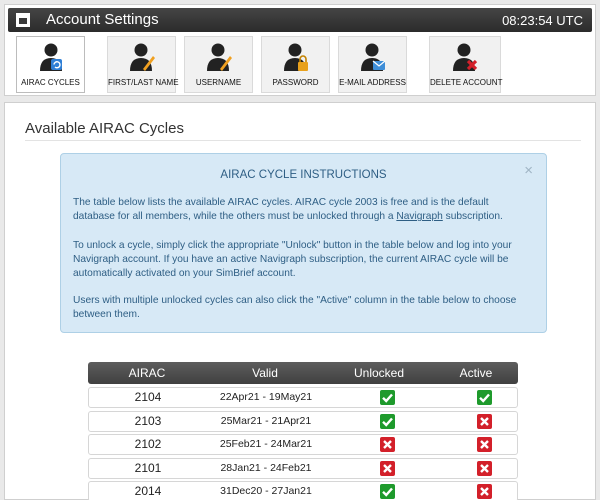  What do you see at coordinates (104, 128) in the screenshot?
I see `section-title: Available AIRAC Cycles` at bounding box center [104, 128].